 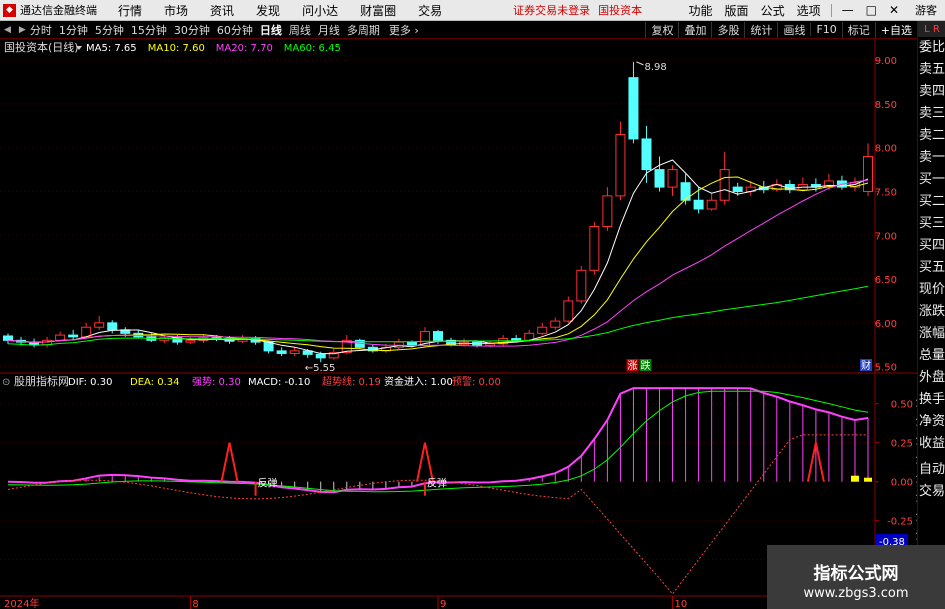 What do you see at coordinates (6, 382) in the screenshot?
I see `indicator-icon: ⊙` at bounding box center [6, 382].